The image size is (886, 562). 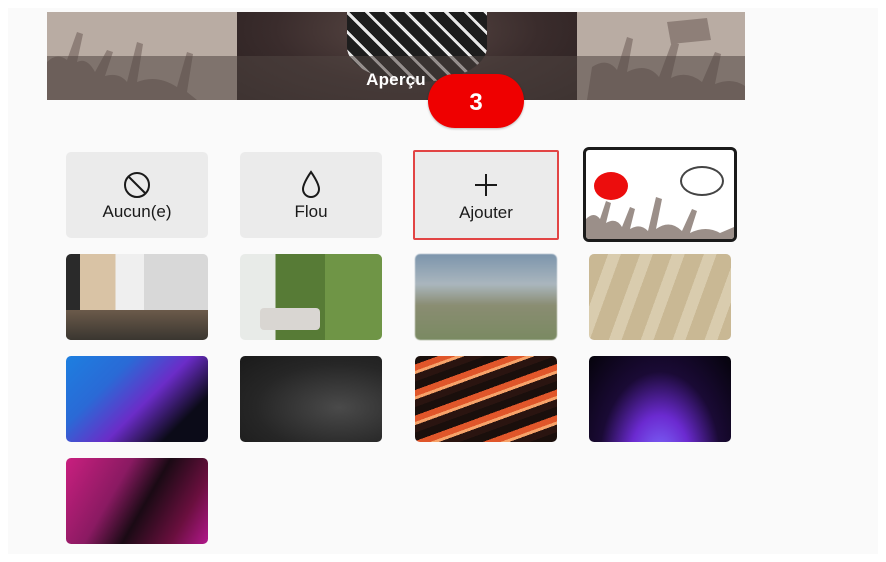 I want to click on background-thumbnail-shadow-wall, so click(x=660, y=297).